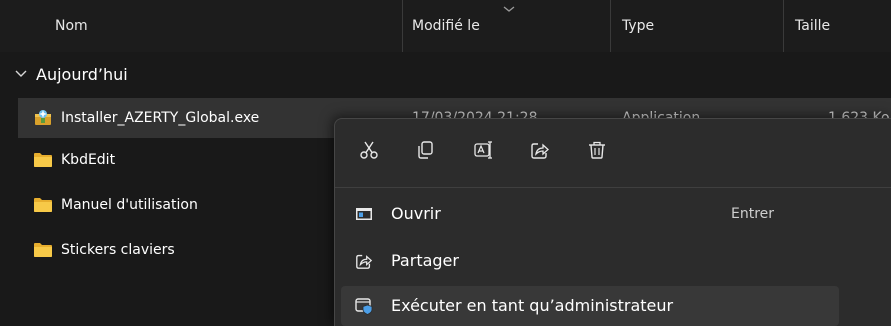 This screenshot has width=891, height=326. What do you see at coordinates (532, 305) in the screenshot?
I see `menu-item-label: Exécuter en tant qu’administrateur` at bounding box center [532, 305].